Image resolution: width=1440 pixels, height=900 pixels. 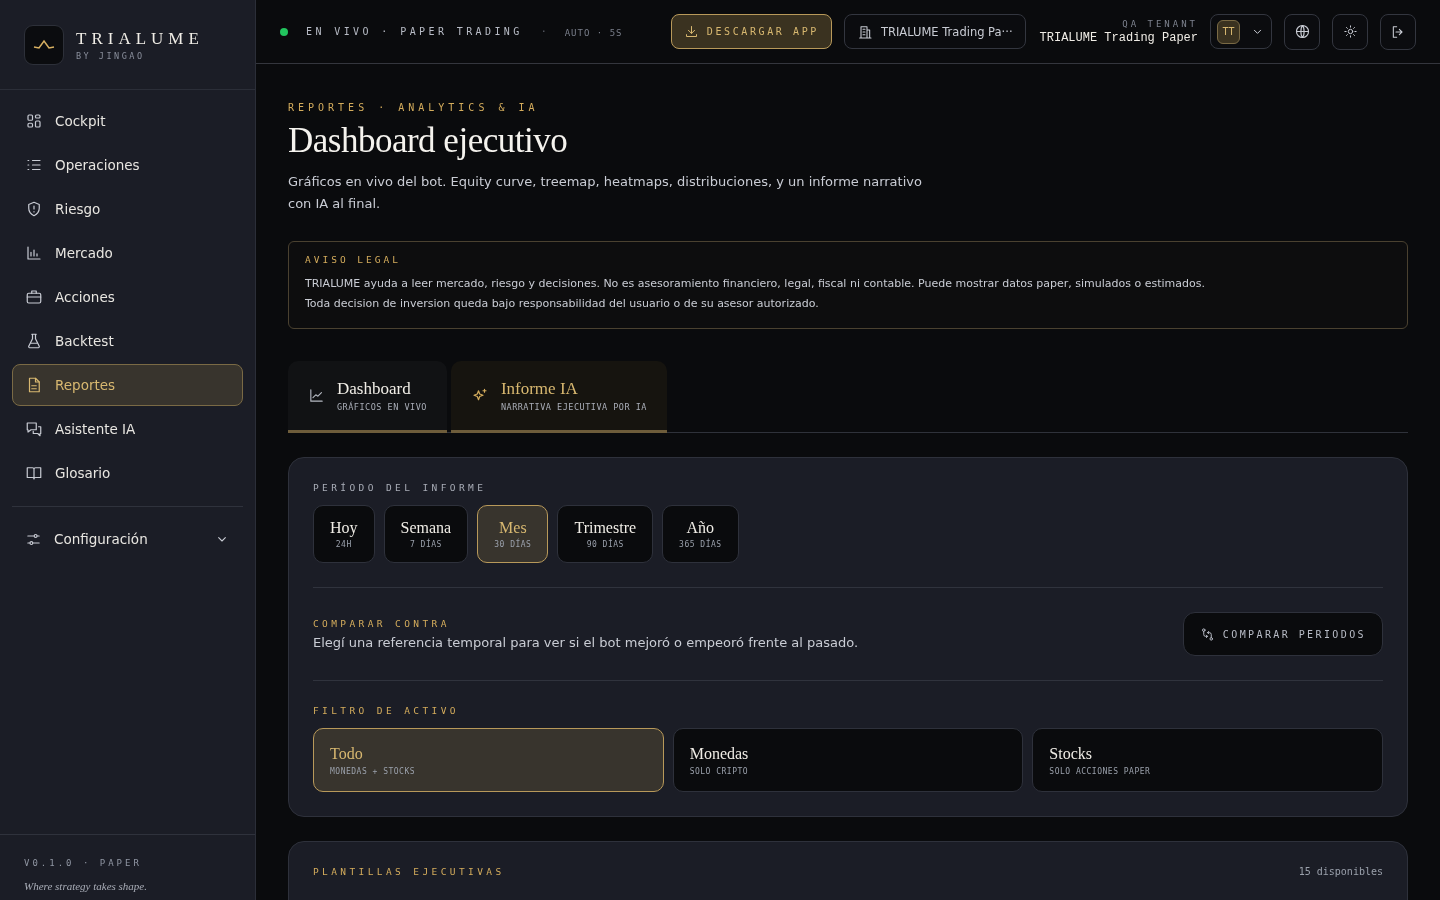 What do you see at coordinates (127, 341) in the screenshot?
I see `nav-item: Backtest` at bounding box center [127, 341].